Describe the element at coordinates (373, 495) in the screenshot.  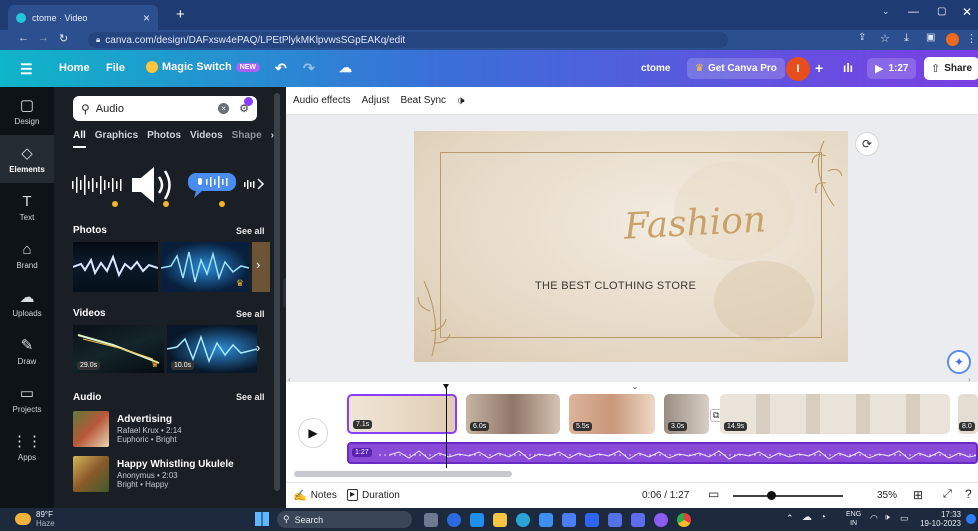
I see `duration-button: ▸ Duration` at that location.